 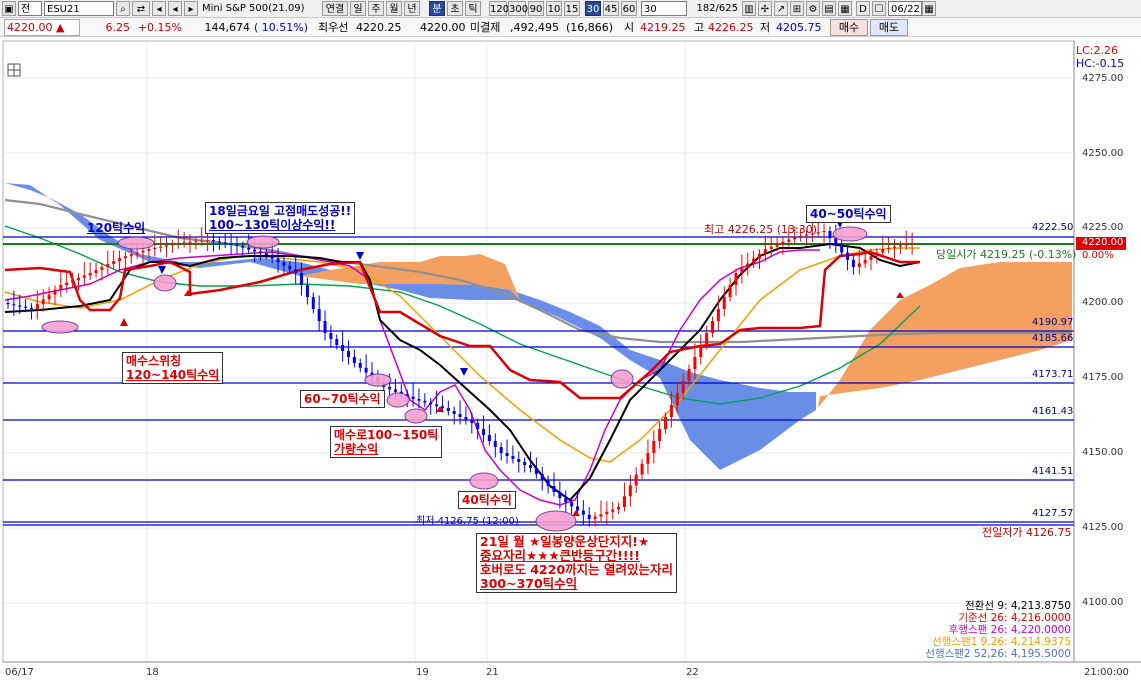 What do you see at coordinates (781, 8) in the screenshot?
I see `trend-icon: ↗` at bounding box center [781, 8].